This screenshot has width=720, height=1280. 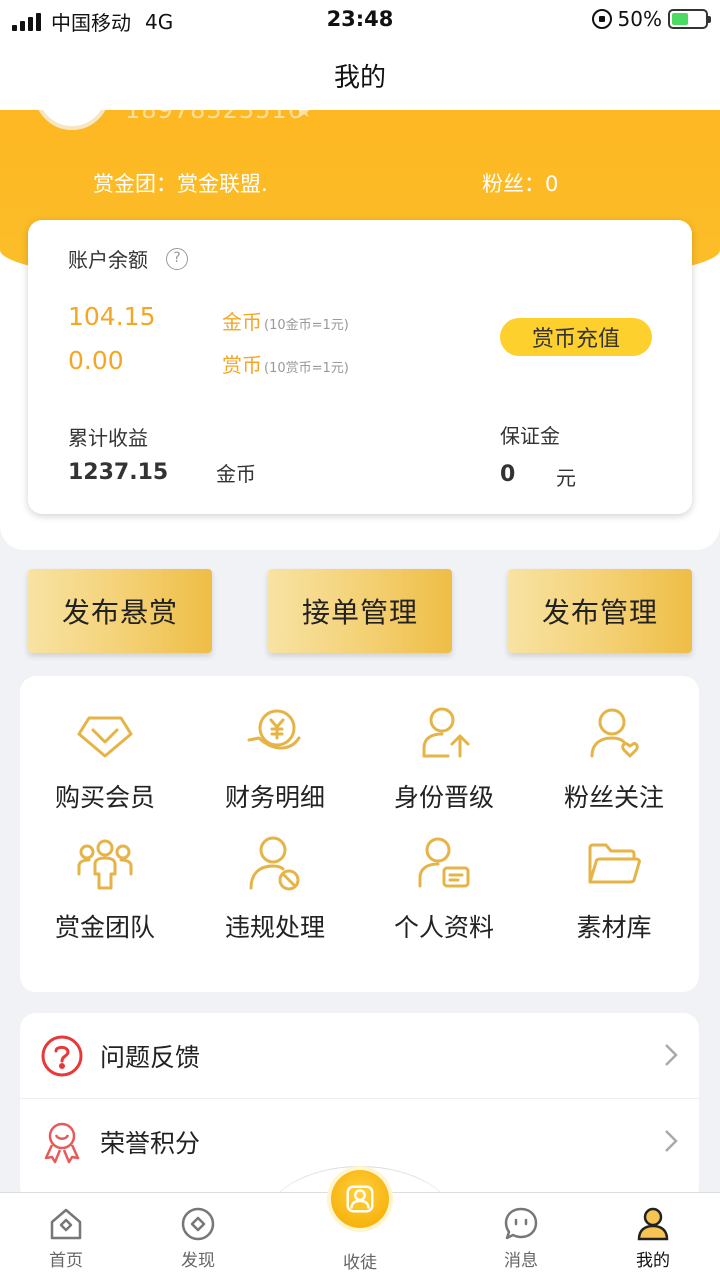 What do you see at coordinates (105, 864) in the screenshot?
I see `team-icon` at bounding box center [105, 864].